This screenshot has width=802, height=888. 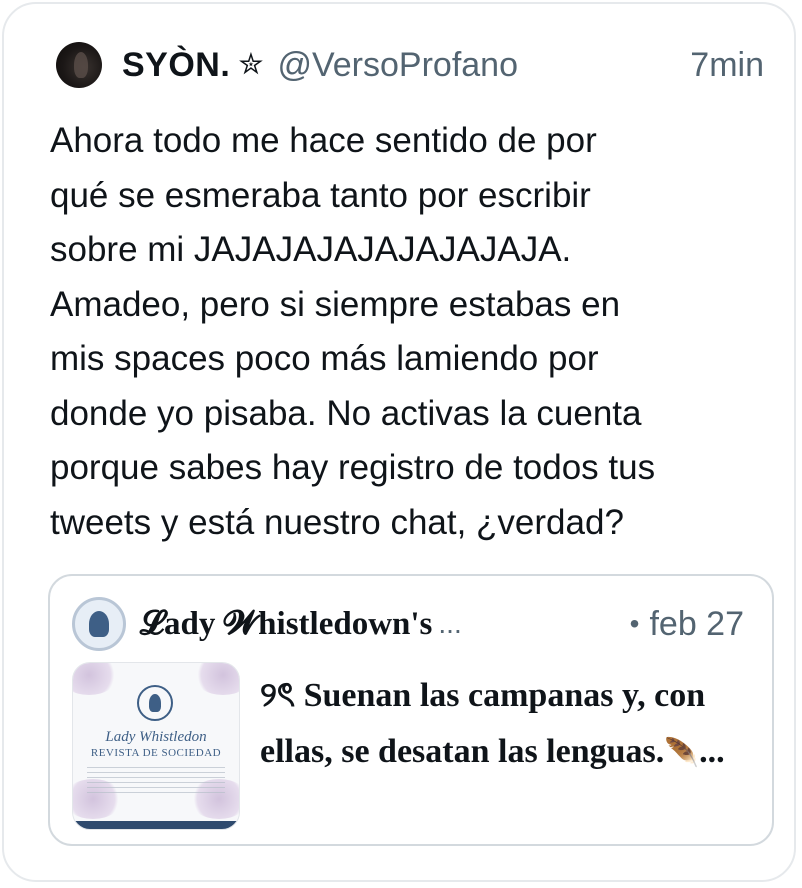 What do you see at coordinates (682, 753) in the screenshot?
I see `feather-icon: 🪶` at bounding box center [682, 753].